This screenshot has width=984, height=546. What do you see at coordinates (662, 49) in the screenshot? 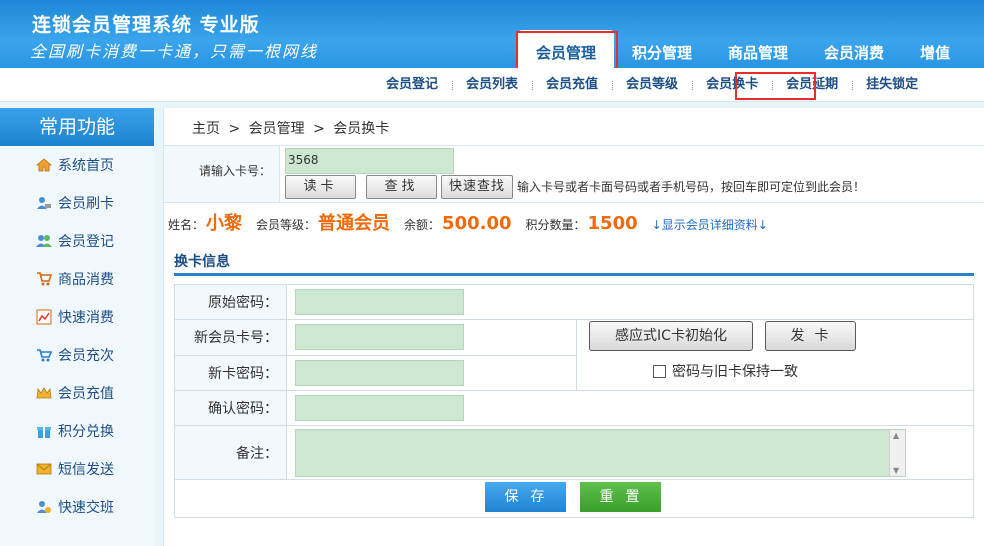
I see `top-nav-points-management: 积分管理` at bounding box center [662, 49].